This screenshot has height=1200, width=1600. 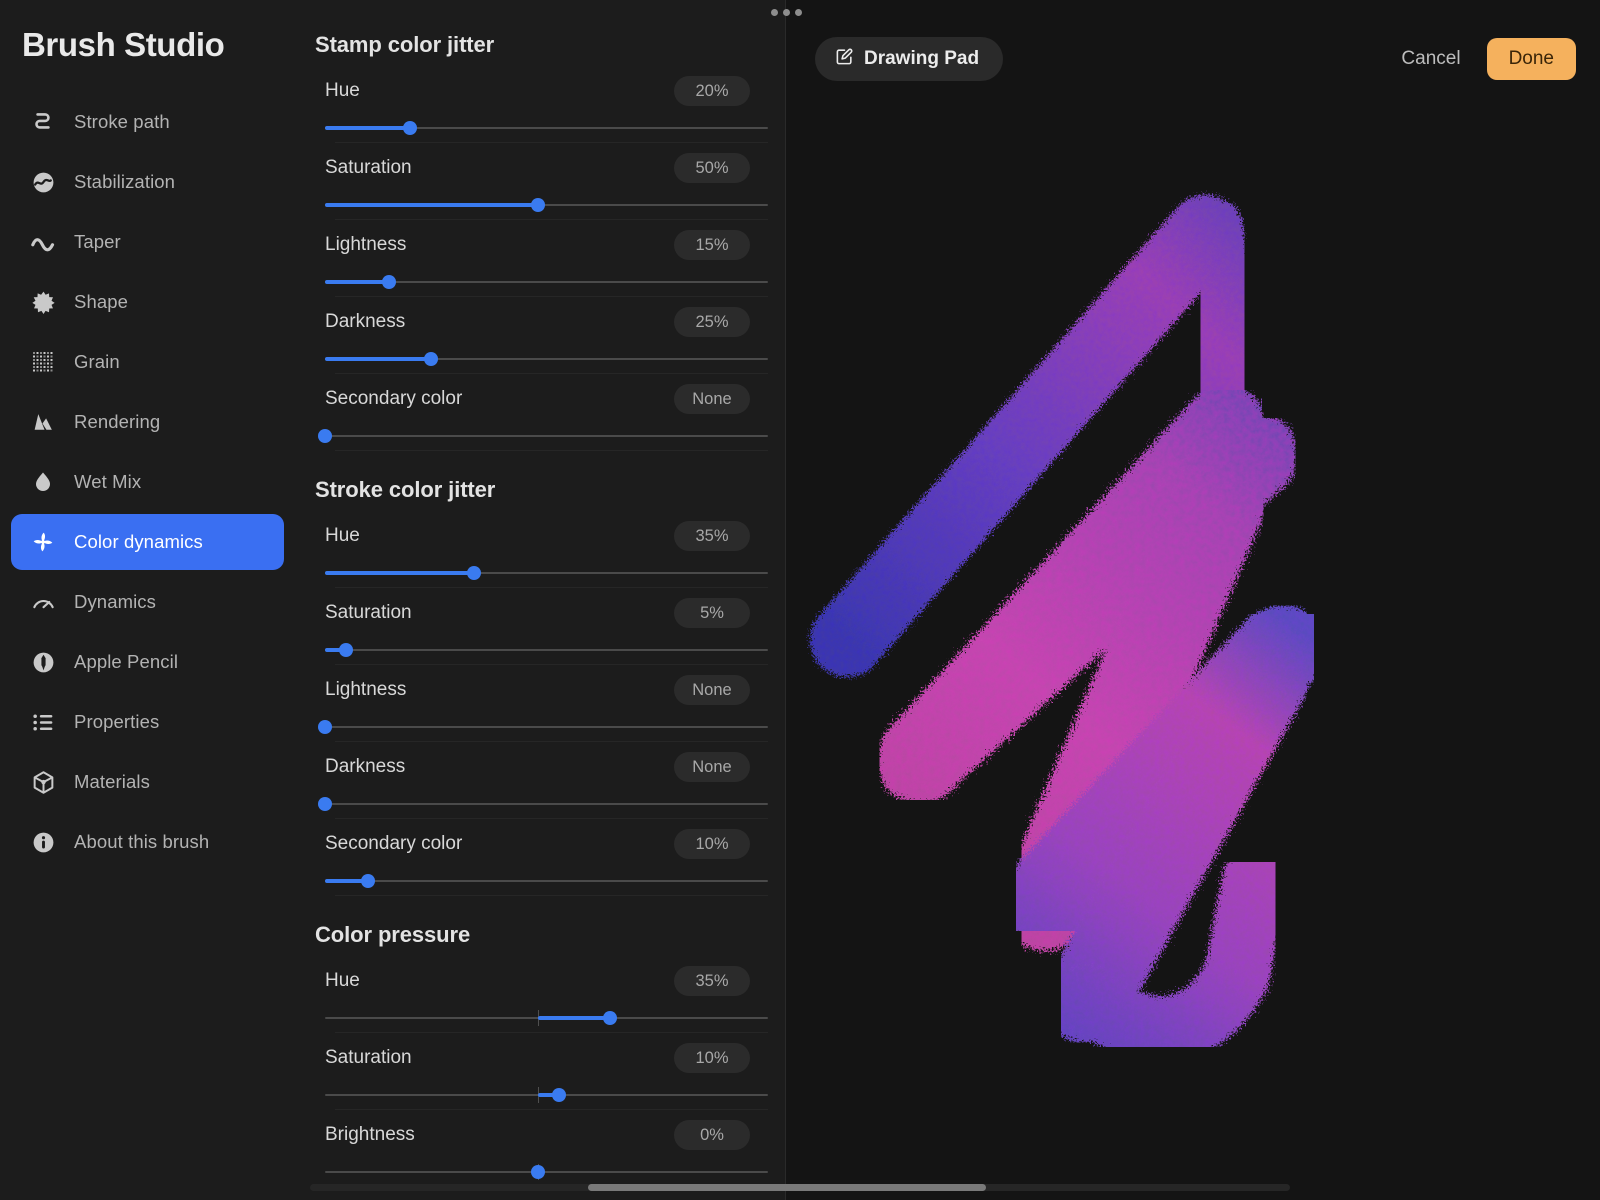 What do you see at coordinates (537, 767) in the screenshot?
I see `setting-row-head: Darkness None` at bounding box center [537, 767].